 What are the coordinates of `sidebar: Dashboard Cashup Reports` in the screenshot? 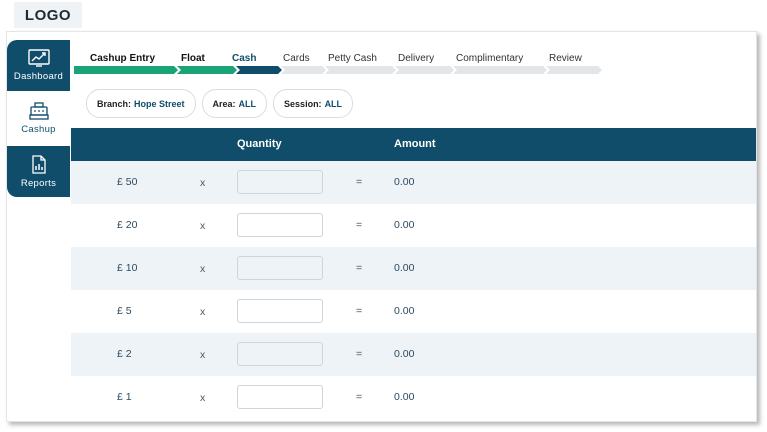 It's located at (38, 118).